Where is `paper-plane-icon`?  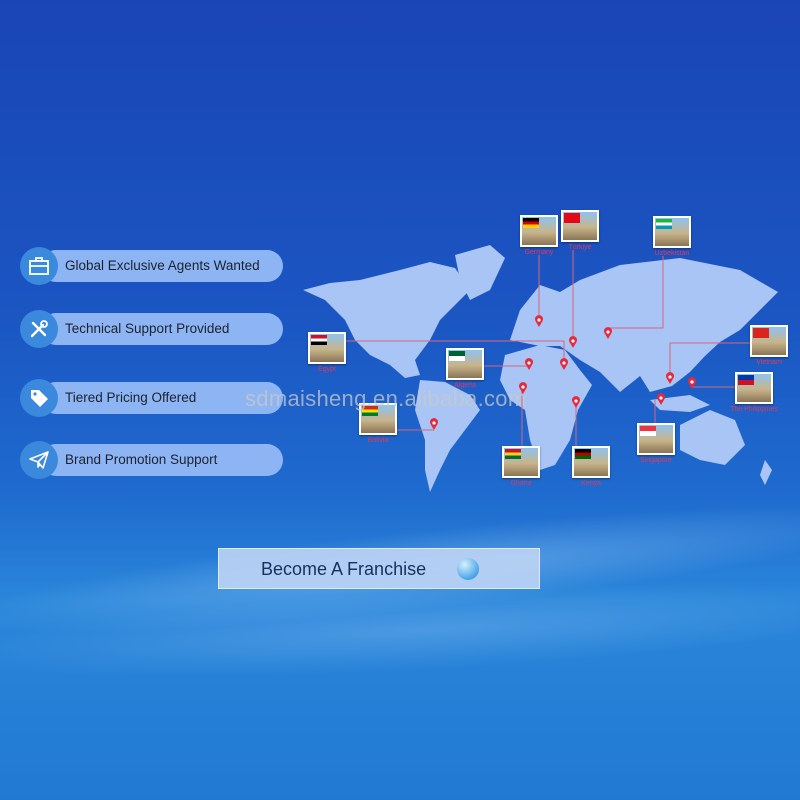
paper-plane-icon is located at coordinates (39, 460).